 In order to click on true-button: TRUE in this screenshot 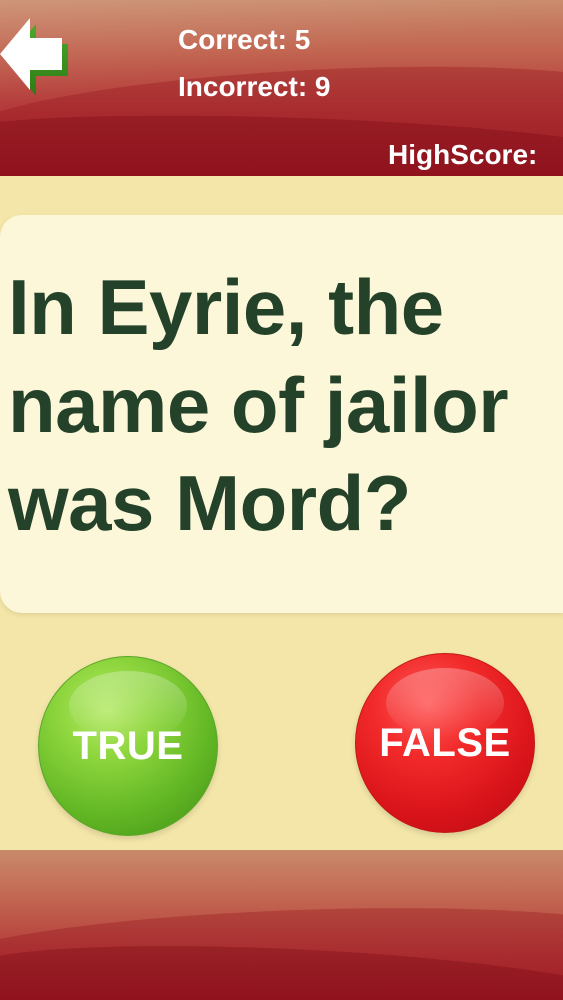, I will do `click(128, 746)`.